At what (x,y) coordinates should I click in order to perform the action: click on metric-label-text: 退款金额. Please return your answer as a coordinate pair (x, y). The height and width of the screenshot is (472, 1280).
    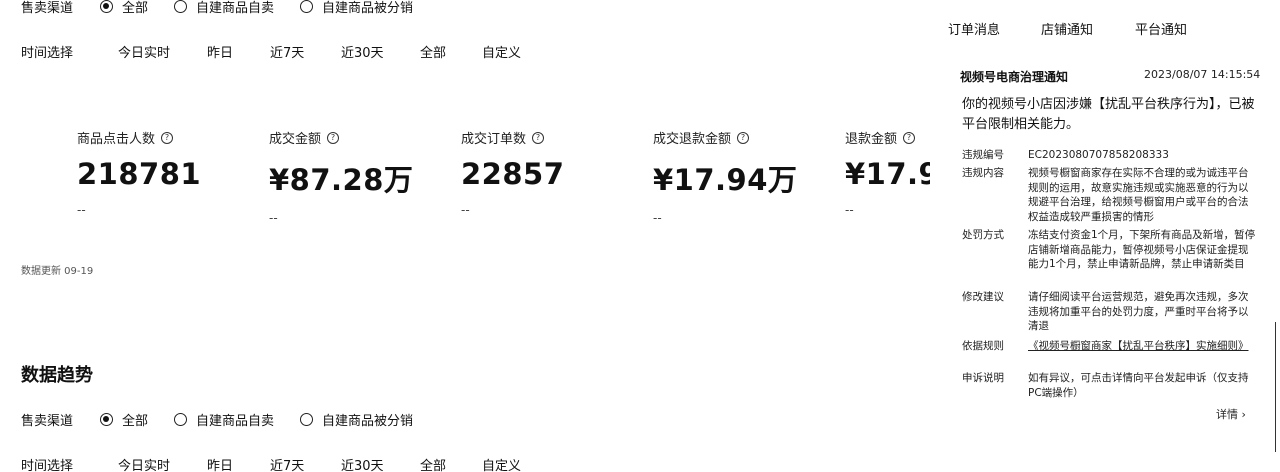
    Looking at the image, I should click on (871, 139).